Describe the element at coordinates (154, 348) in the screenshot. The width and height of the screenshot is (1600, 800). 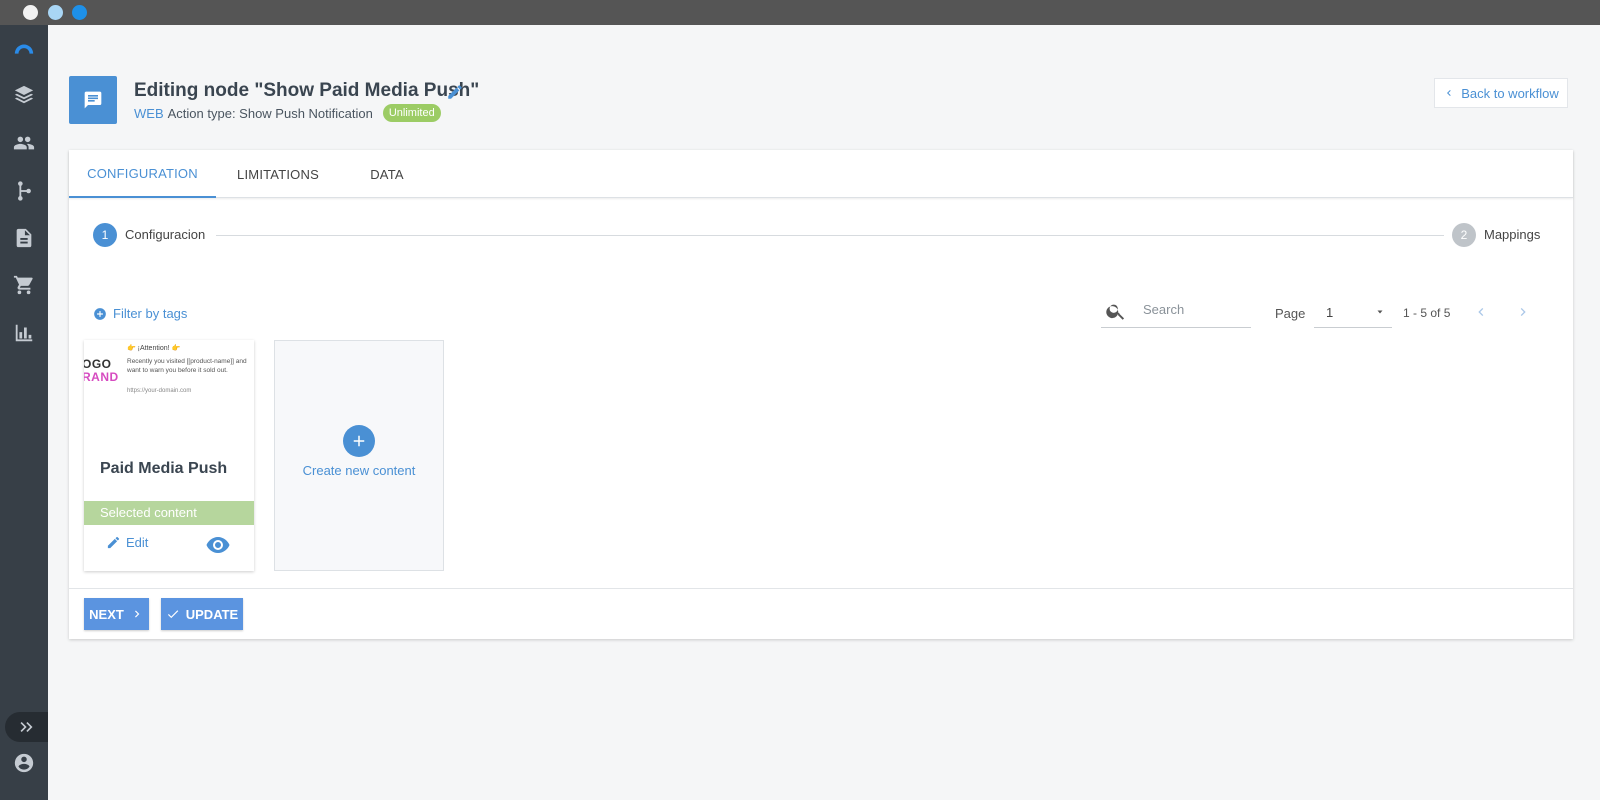
I see `preview-attention: 👉 ¡Attention! 👉` at that location.